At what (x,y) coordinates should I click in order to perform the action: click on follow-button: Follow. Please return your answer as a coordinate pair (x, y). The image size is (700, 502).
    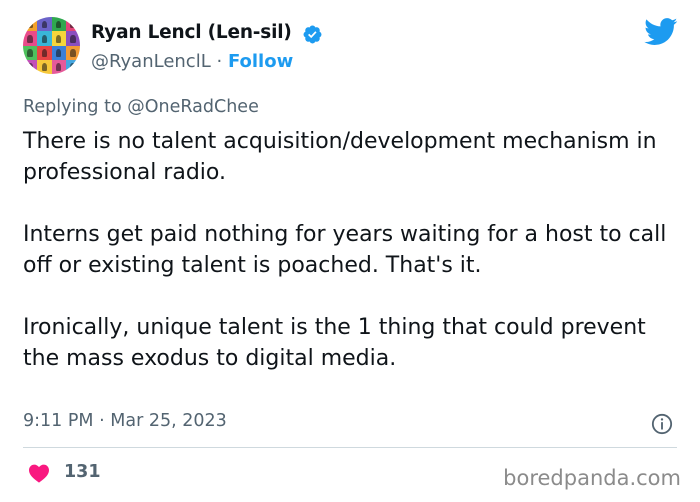
    Looking at the image, I should click on (260, 61).